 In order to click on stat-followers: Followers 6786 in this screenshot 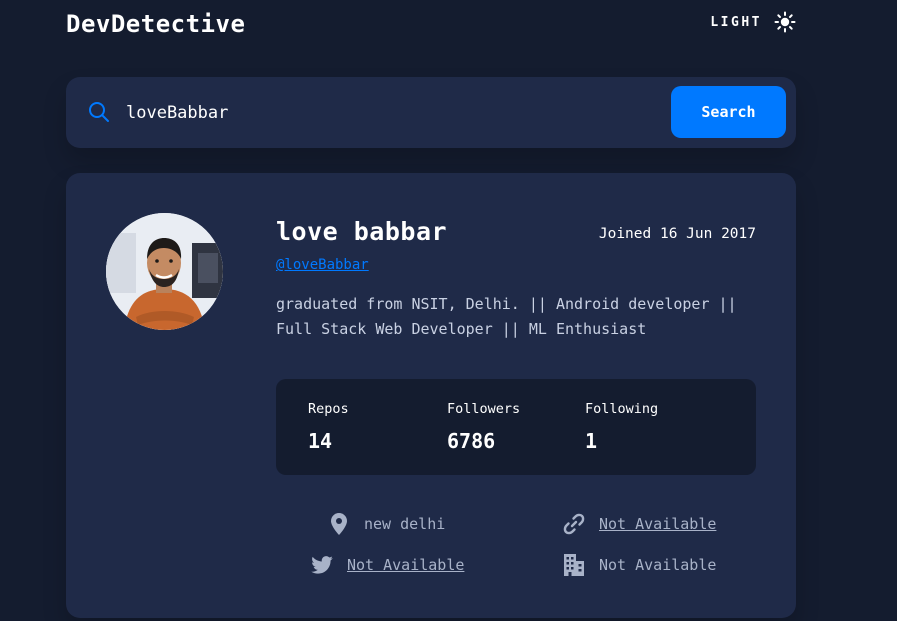, I will do `click(483, 427)`.